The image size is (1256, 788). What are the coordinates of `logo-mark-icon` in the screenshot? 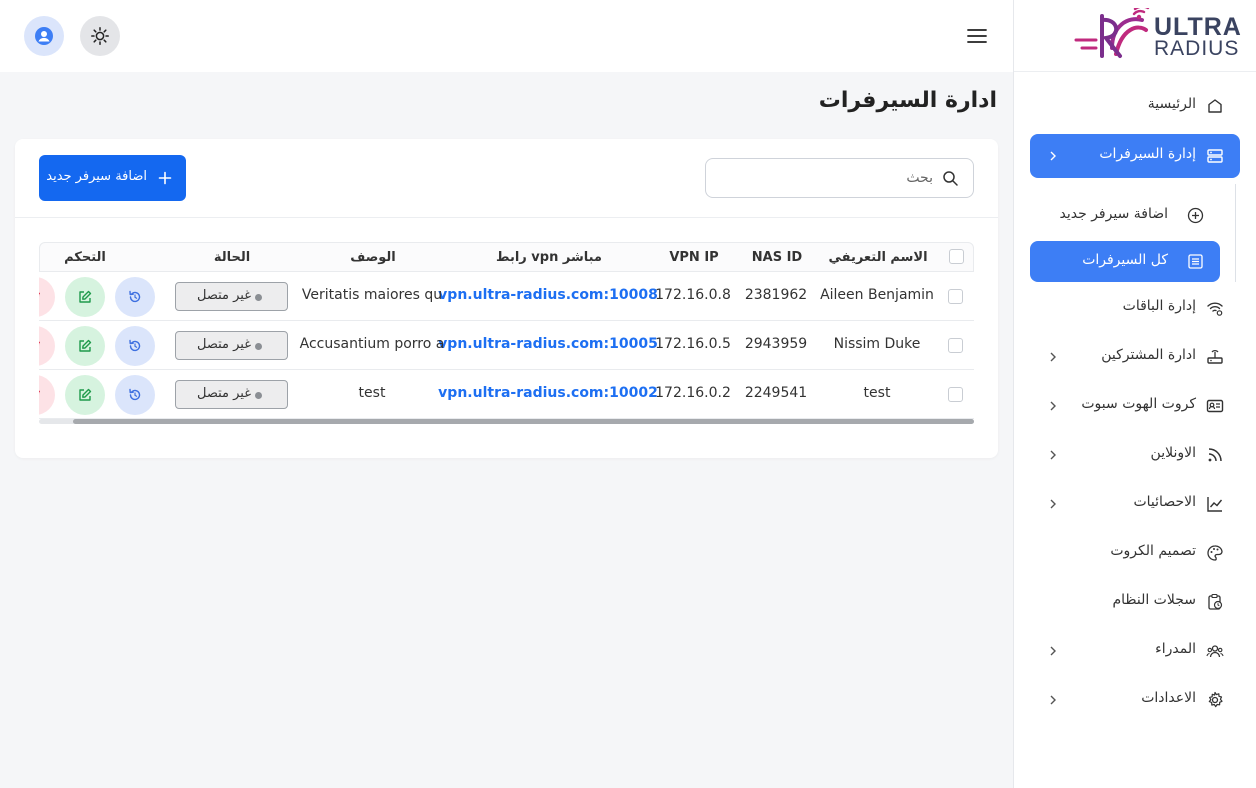 It's located at (1112, 33).